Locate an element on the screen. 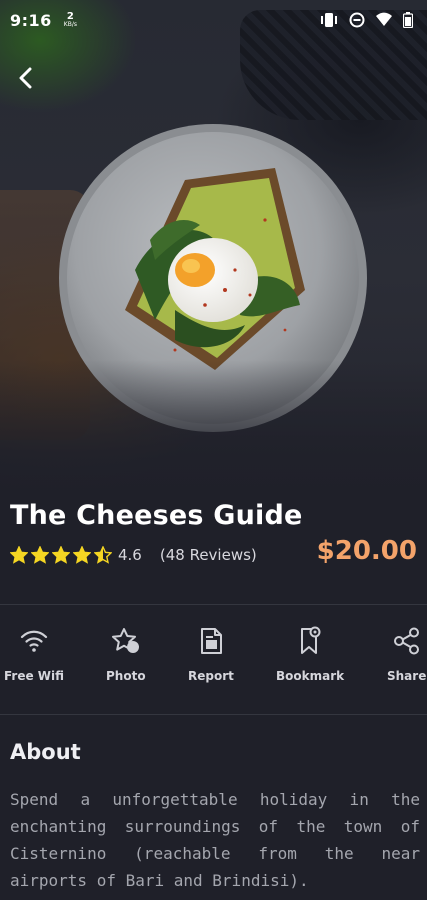  action-label: Photo is located at coordinates (126, 676).